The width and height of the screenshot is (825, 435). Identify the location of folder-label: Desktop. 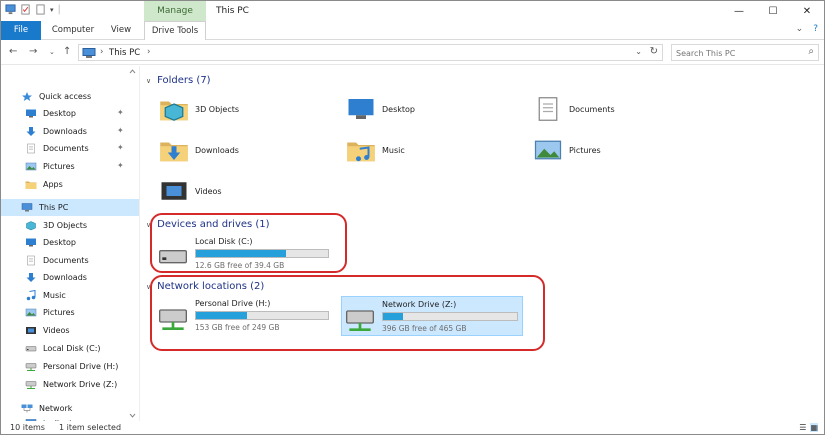
(398, 109).